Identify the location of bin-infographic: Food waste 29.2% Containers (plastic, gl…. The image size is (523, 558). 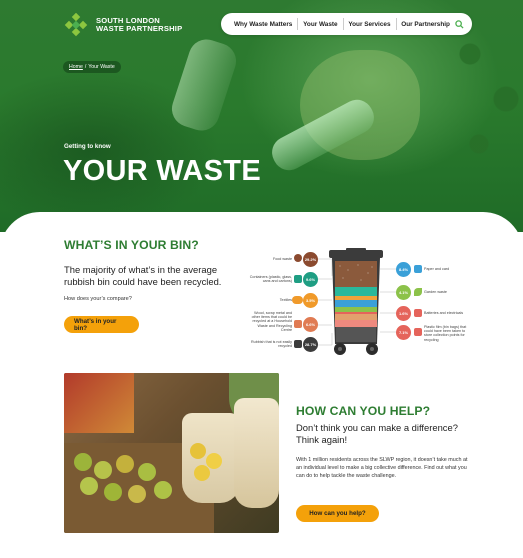
(359, 304).